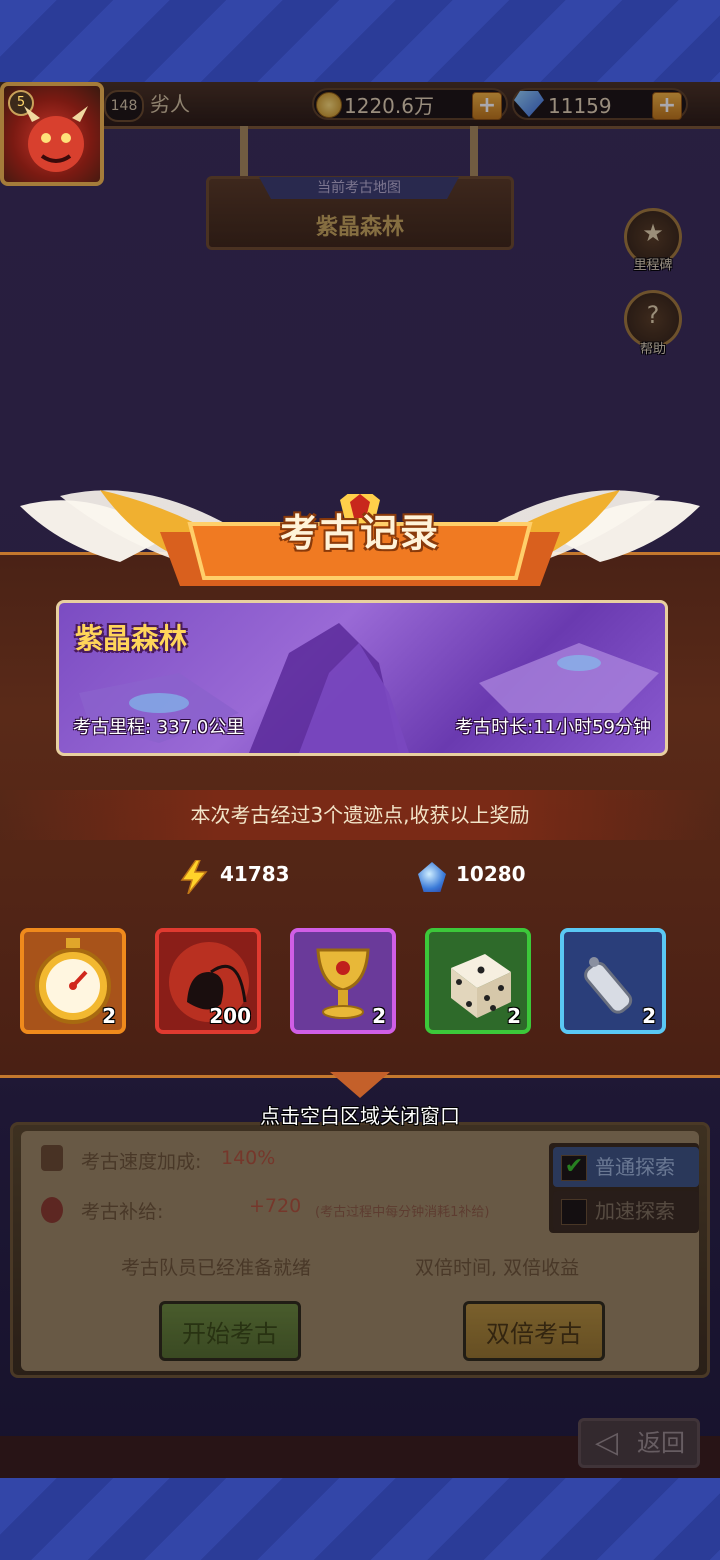  I want to click on reward-item-goblet: 2, so click(343, 981).